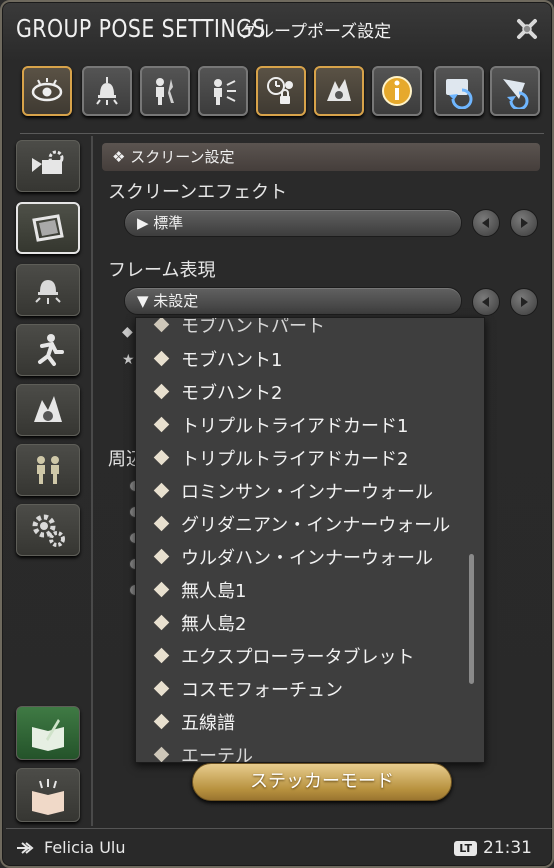  I want to click on book-quill-icon, so click(48, 735).